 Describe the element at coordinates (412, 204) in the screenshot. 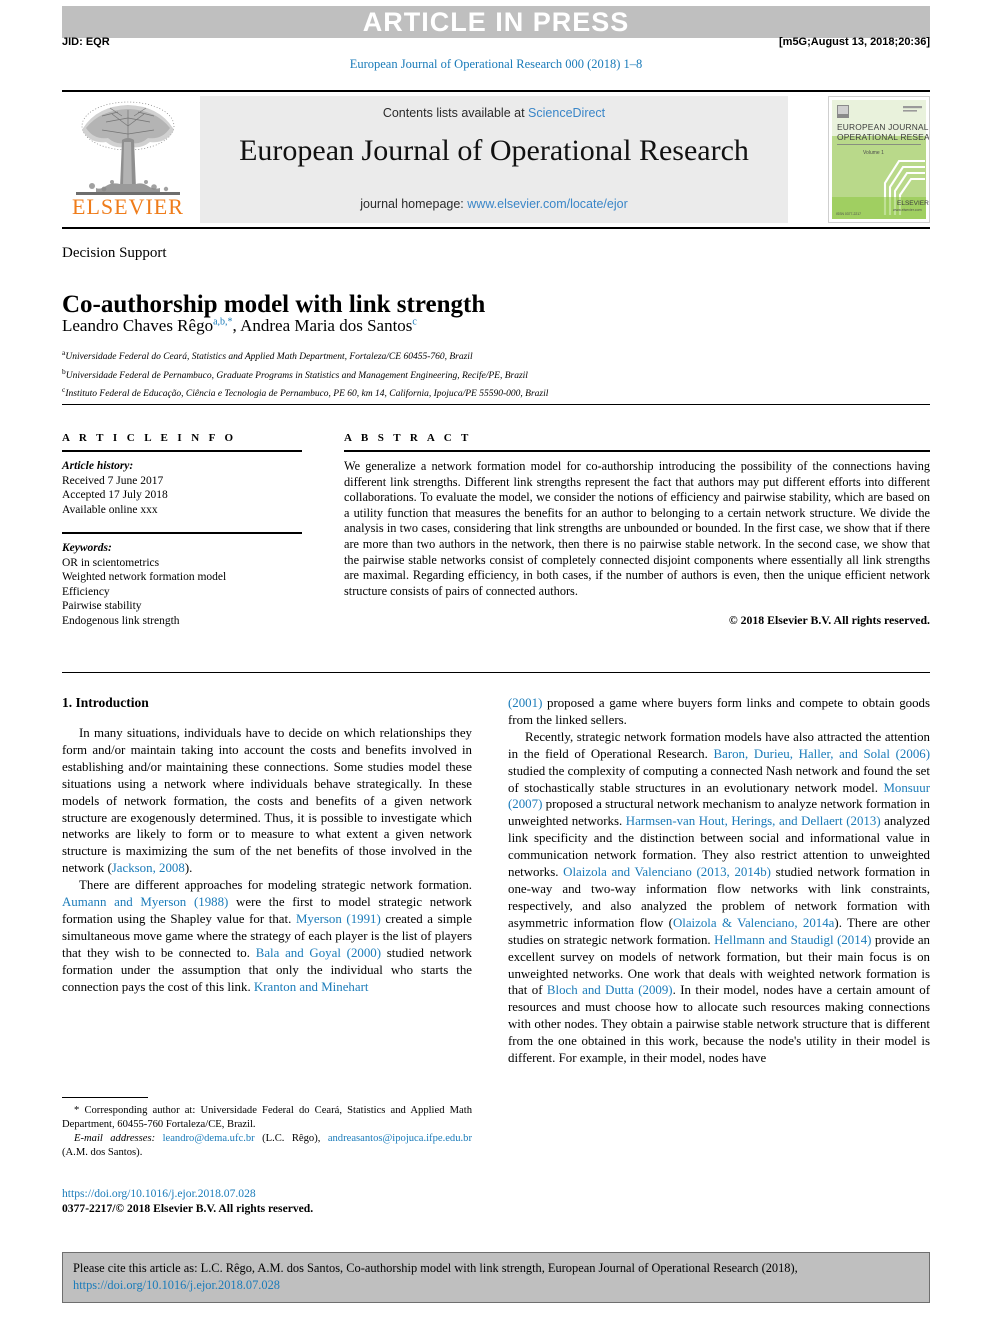

I see `homepage-prefix: journal homepage:` at that location.